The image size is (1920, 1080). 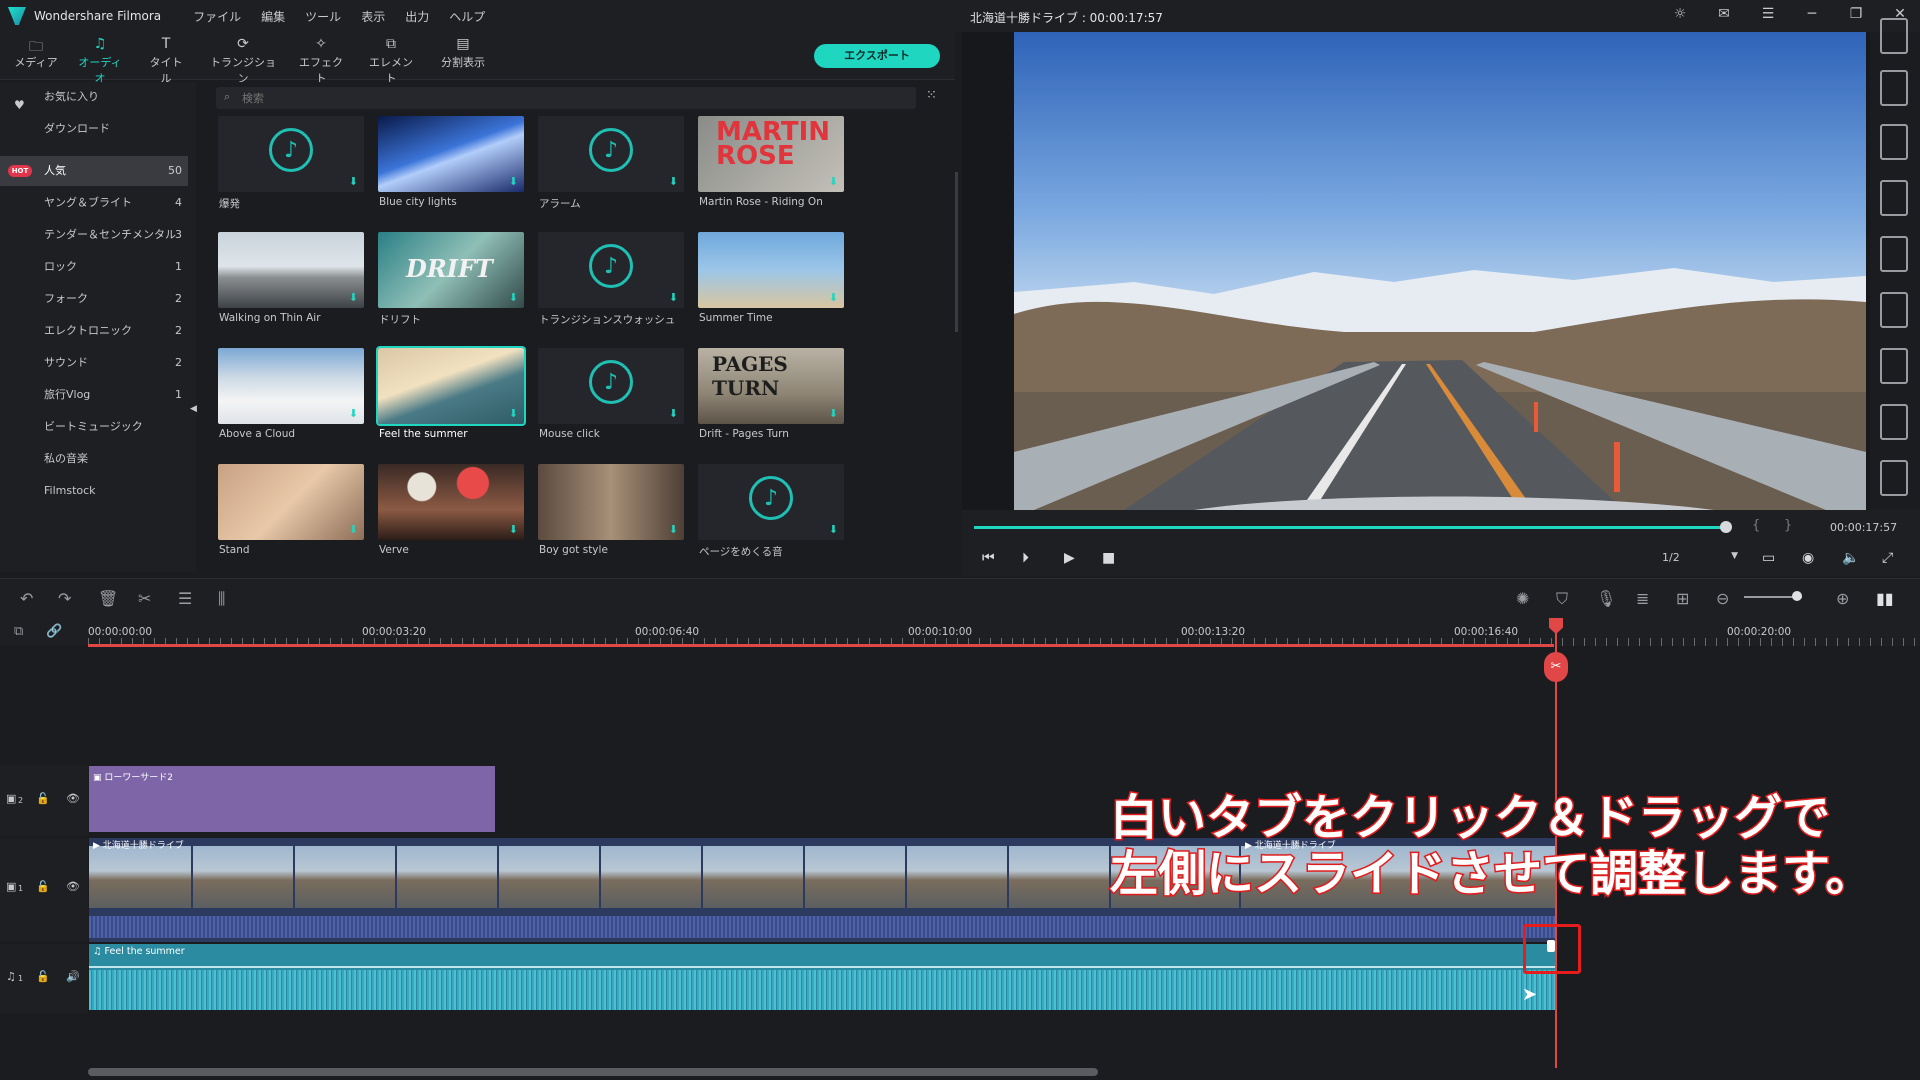 What do you see at coordinates (1768, 558) in the screenshot?
I see `monitor-icon: ▭` at bounding box center [1768, 558].